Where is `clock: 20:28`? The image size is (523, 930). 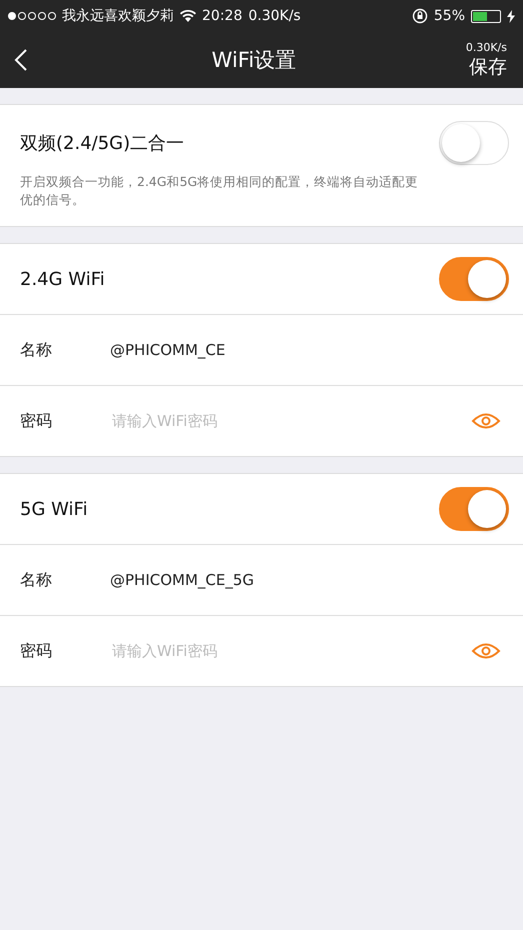
clock: 20:28 is located at coordinates (222, 16).